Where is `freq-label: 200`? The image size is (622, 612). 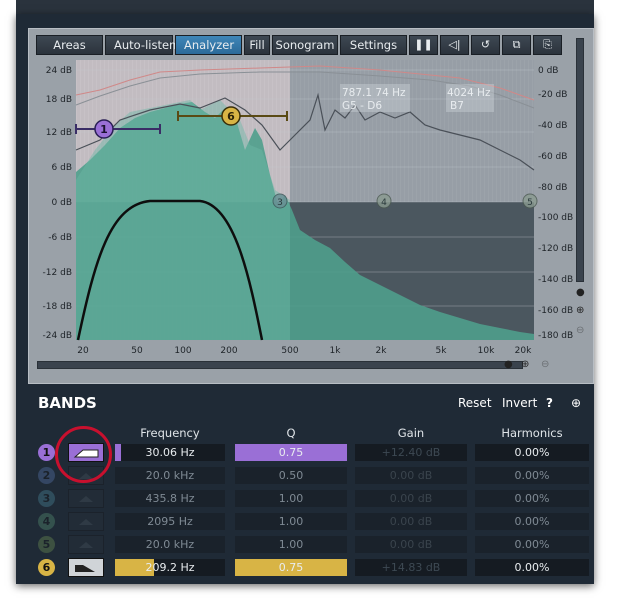
freq-label: 200 is located at coordinates (228, 351).